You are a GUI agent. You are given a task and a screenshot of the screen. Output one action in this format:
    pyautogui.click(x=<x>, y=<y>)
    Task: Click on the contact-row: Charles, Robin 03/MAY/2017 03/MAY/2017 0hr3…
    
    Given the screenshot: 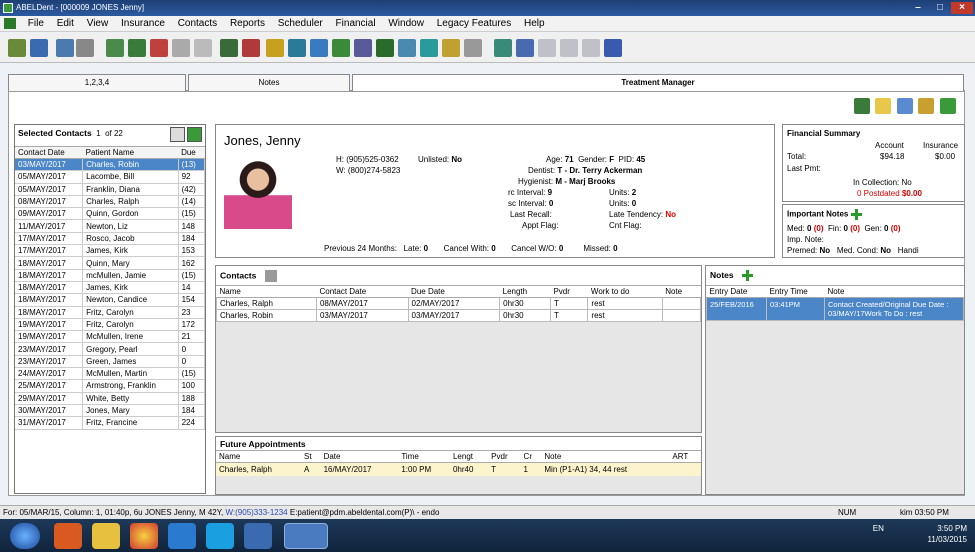 What is the action you would take?
    pyautogui.click(x=459, y=315)
    